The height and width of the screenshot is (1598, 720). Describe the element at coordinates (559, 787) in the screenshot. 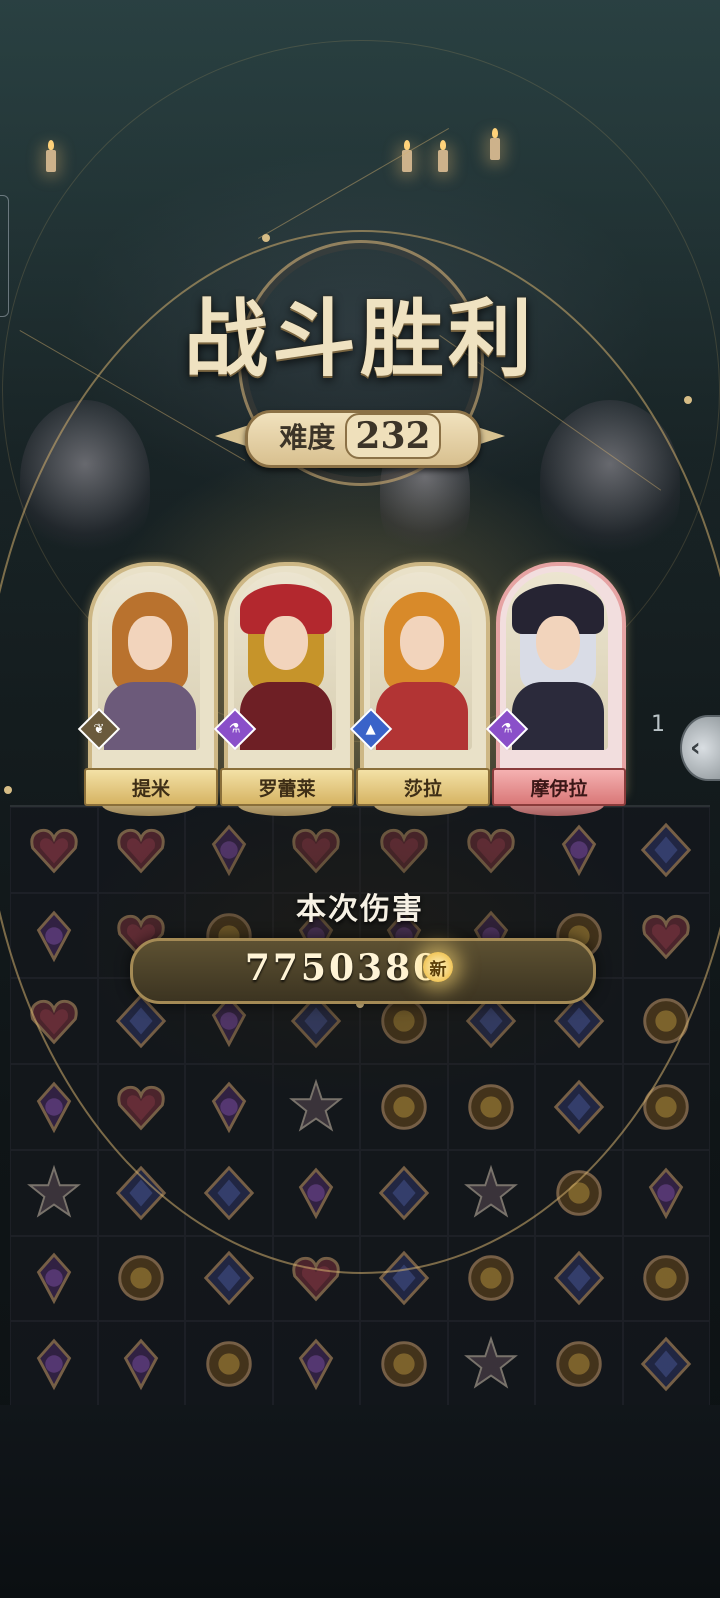

I see `hero-name: 摩伊拉` at that location.